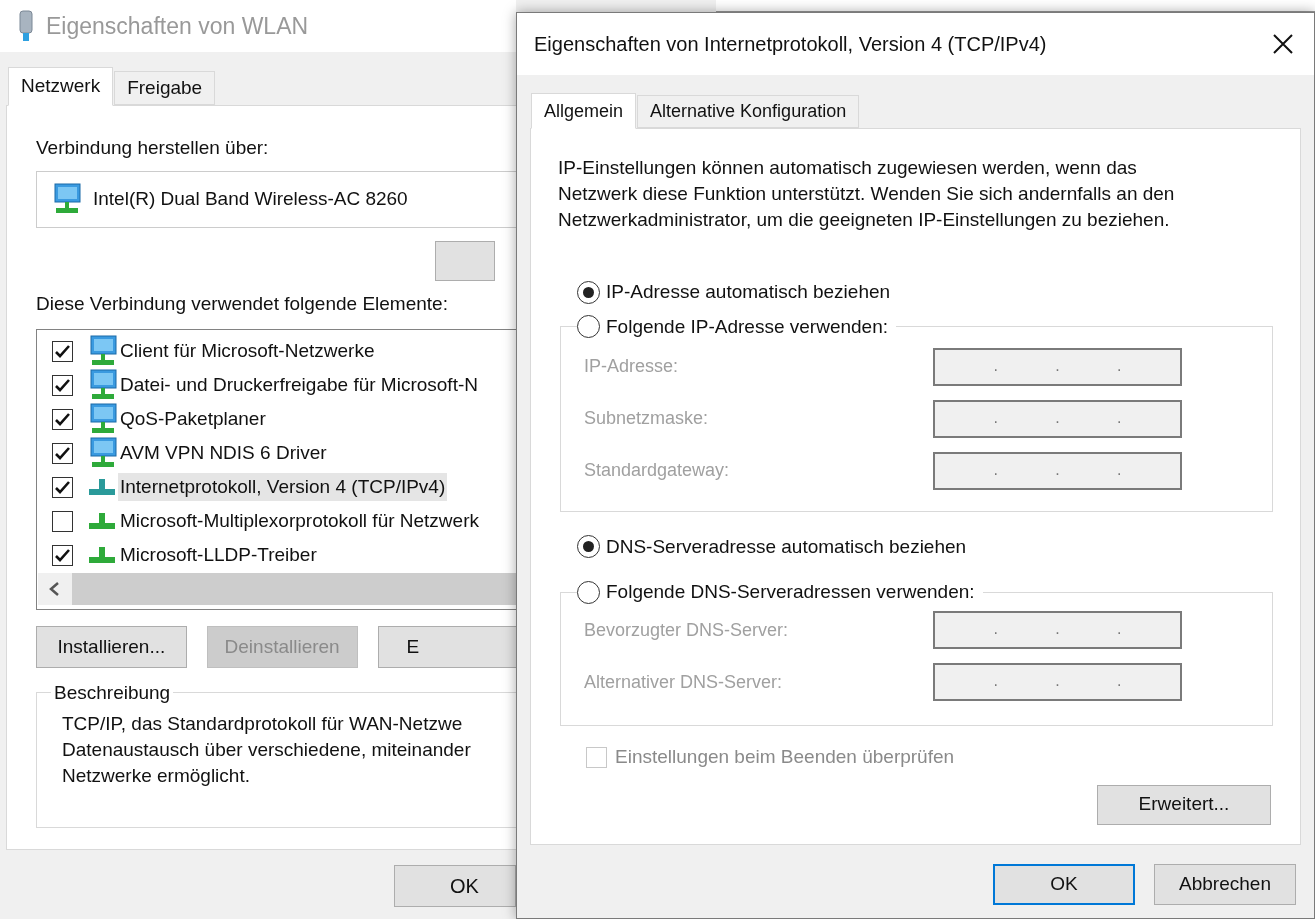 The height and width of the screenshot is (919, 1315). I want to click on description-text: TCP/IP, das Standardprotokoll für WAN-Netzwe Datenaustausch über verschiedene, miteinander Netzwerke ermöglicht., so click(267, 750).